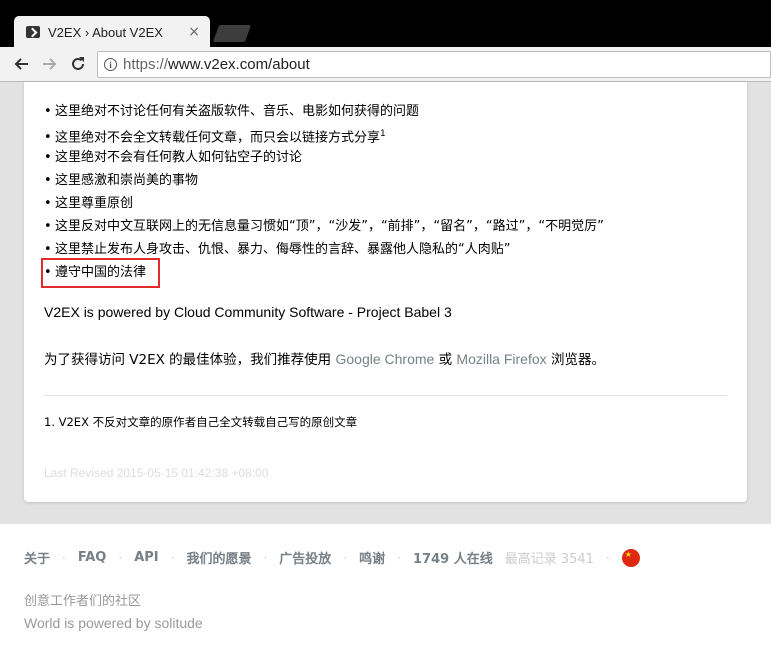 The width and height of the screenshot is (771, 652). I want to click on china-flag-icon, so click(630, 557).